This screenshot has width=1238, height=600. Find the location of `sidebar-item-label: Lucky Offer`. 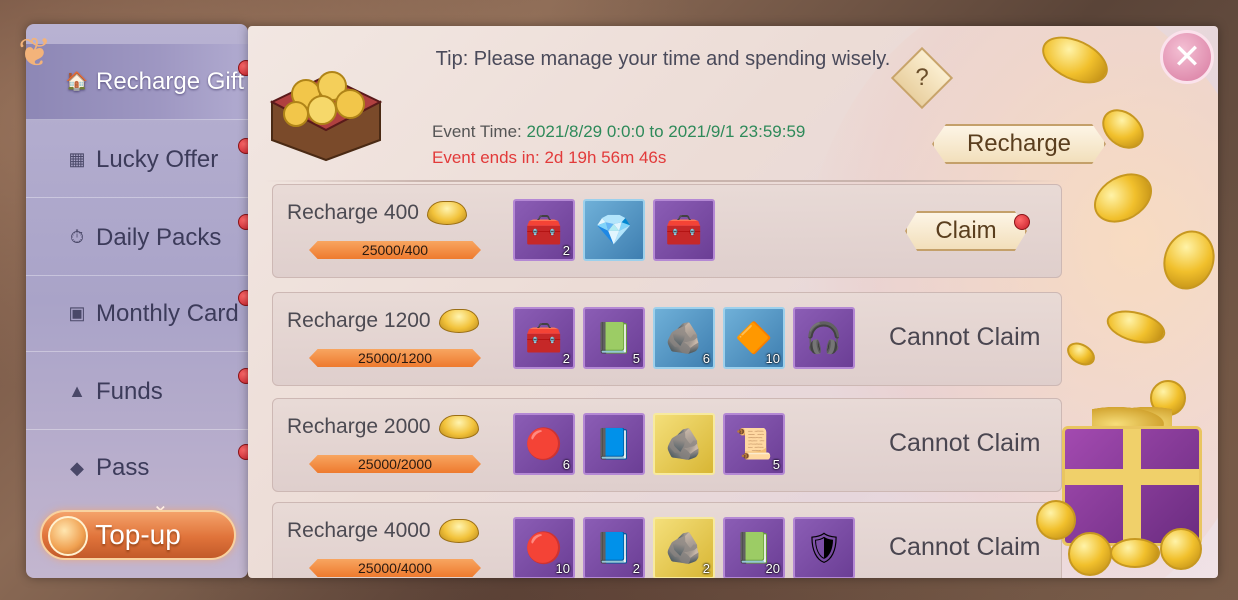

sidebar-item-label: Lucky Offer is located at coordinates (157, 159).